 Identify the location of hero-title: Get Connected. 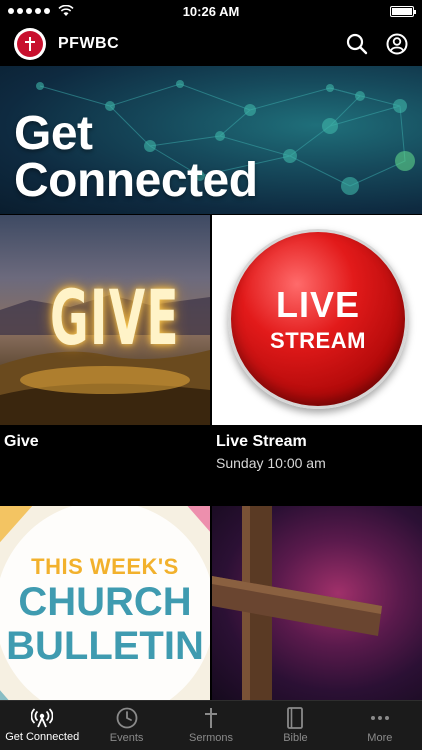
(136, 157).